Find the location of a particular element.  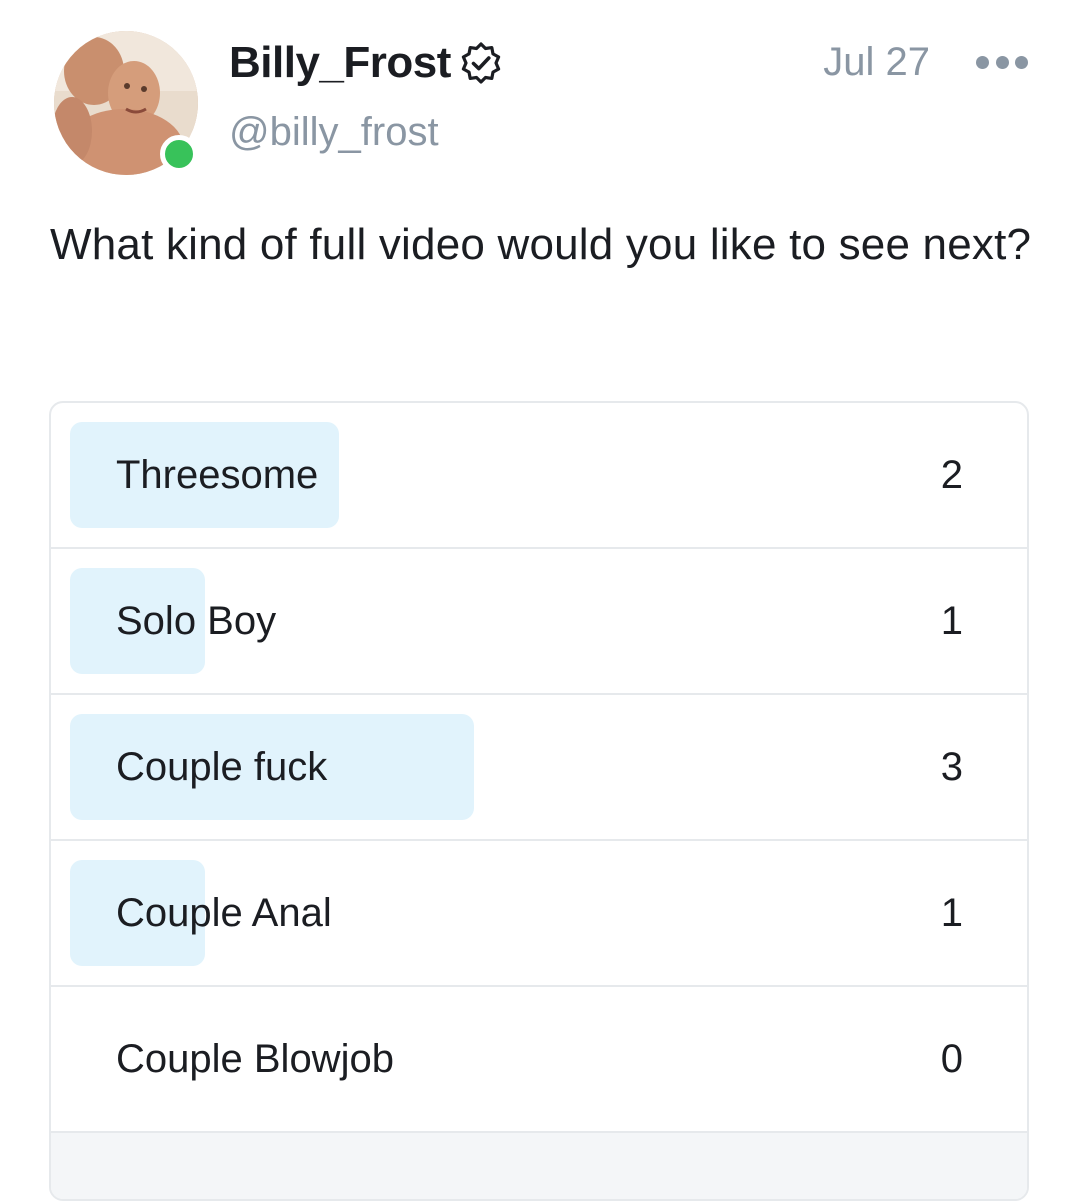

author-display-name: Billy_Frost is located at coordinates (340, 63).